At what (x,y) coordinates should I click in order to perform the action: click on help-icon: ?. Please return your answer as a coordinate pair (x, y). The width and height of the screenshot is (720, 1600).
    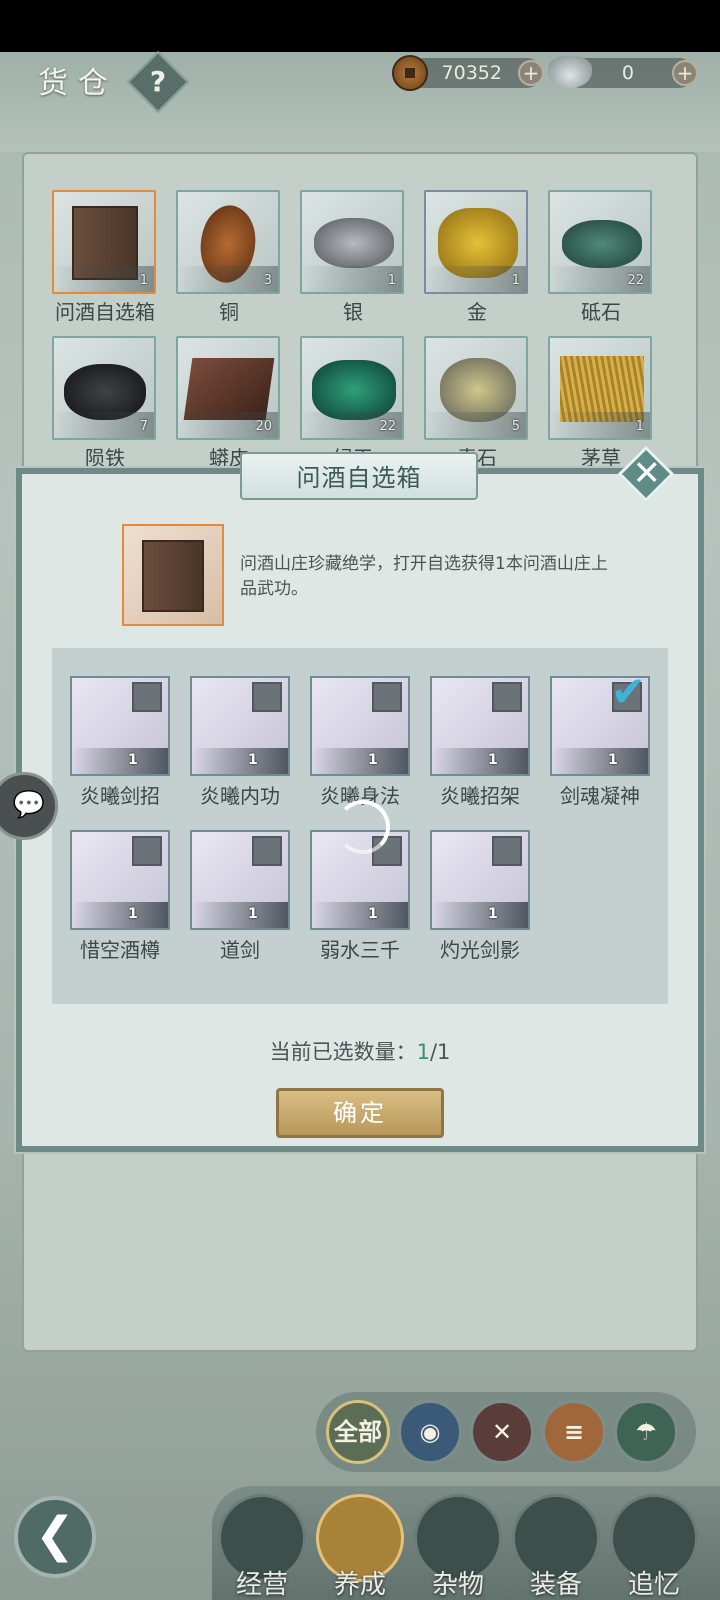
    Looking at the image, I should click on (158, 81).